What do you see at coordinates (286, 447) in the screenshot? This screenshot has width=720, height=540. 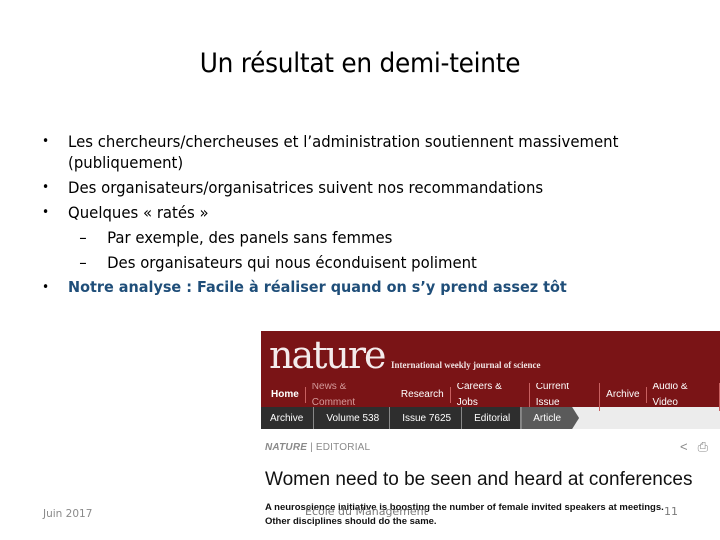 I see `journal-name: NATURE` at bounding box center [286, 447].